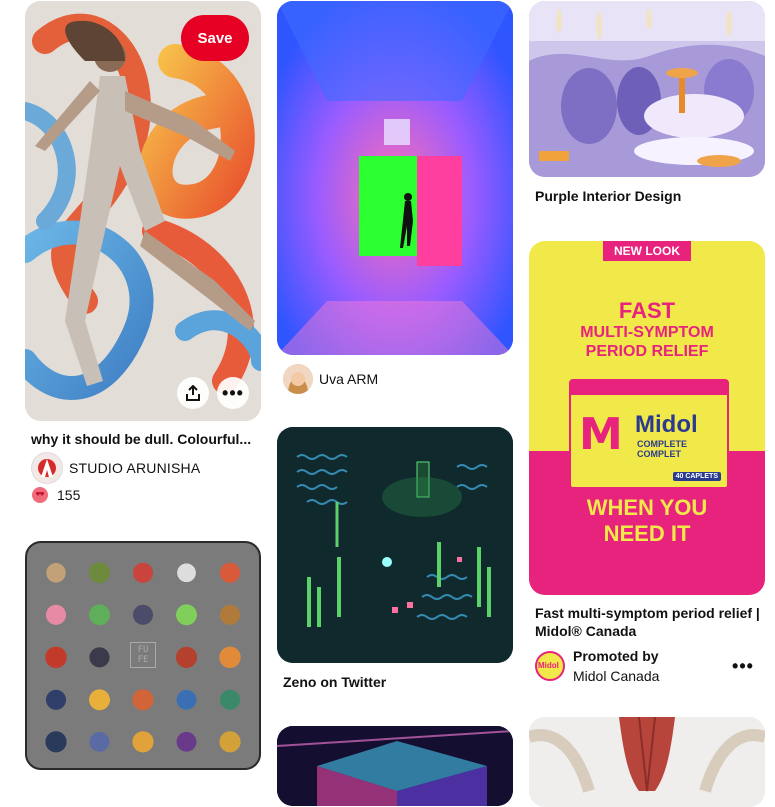 The width and height of the screenshot is (775, 807). What do you see at coordinates (616, 666) in the screenshot?
I see `promoted-text: Promoted by Midol Canada` at bounding box center [616, 666].